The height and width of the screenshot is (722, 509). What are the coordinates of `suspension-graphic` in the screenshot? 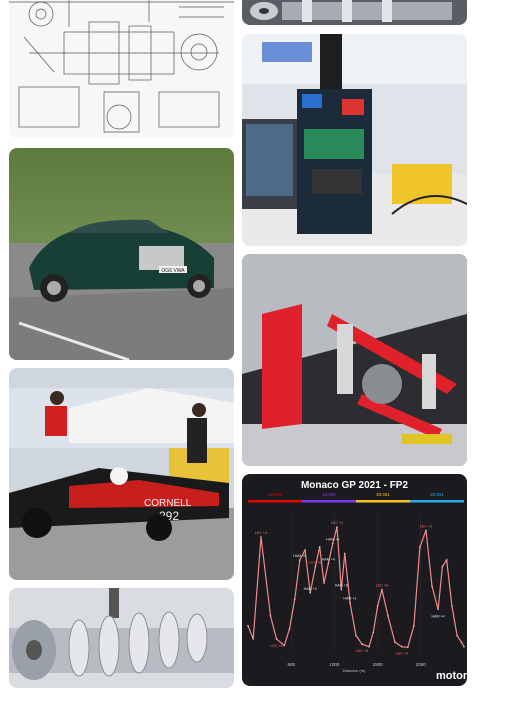 It's located at (354, 360).